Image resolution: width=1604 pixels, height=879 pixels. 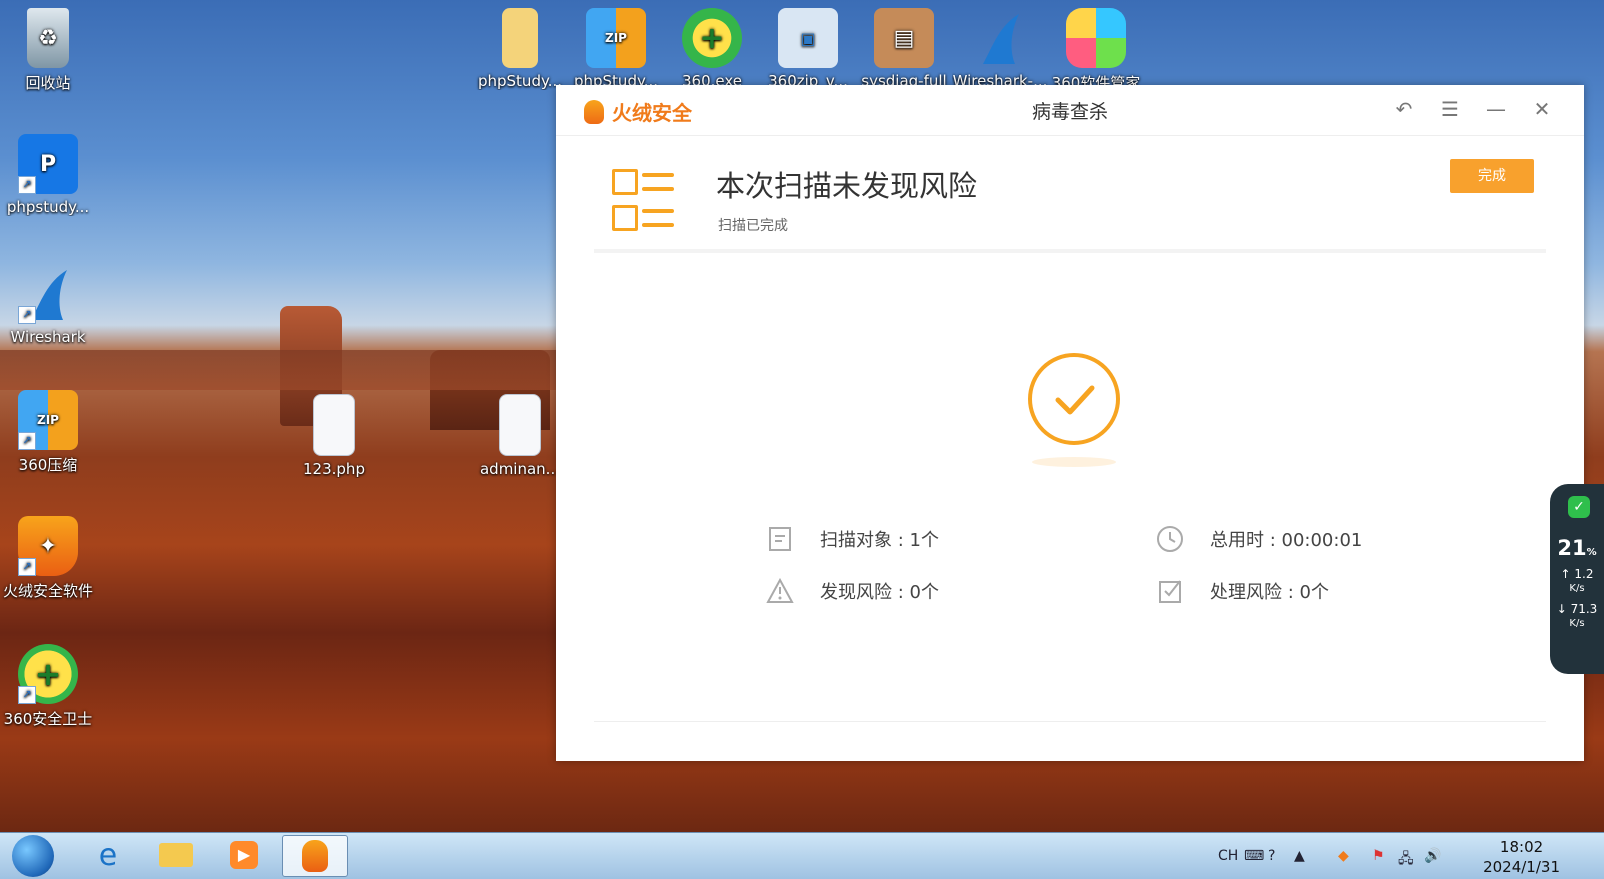 I want to click on taskbar-internet-explorer: e, so click(x=108, y=855).